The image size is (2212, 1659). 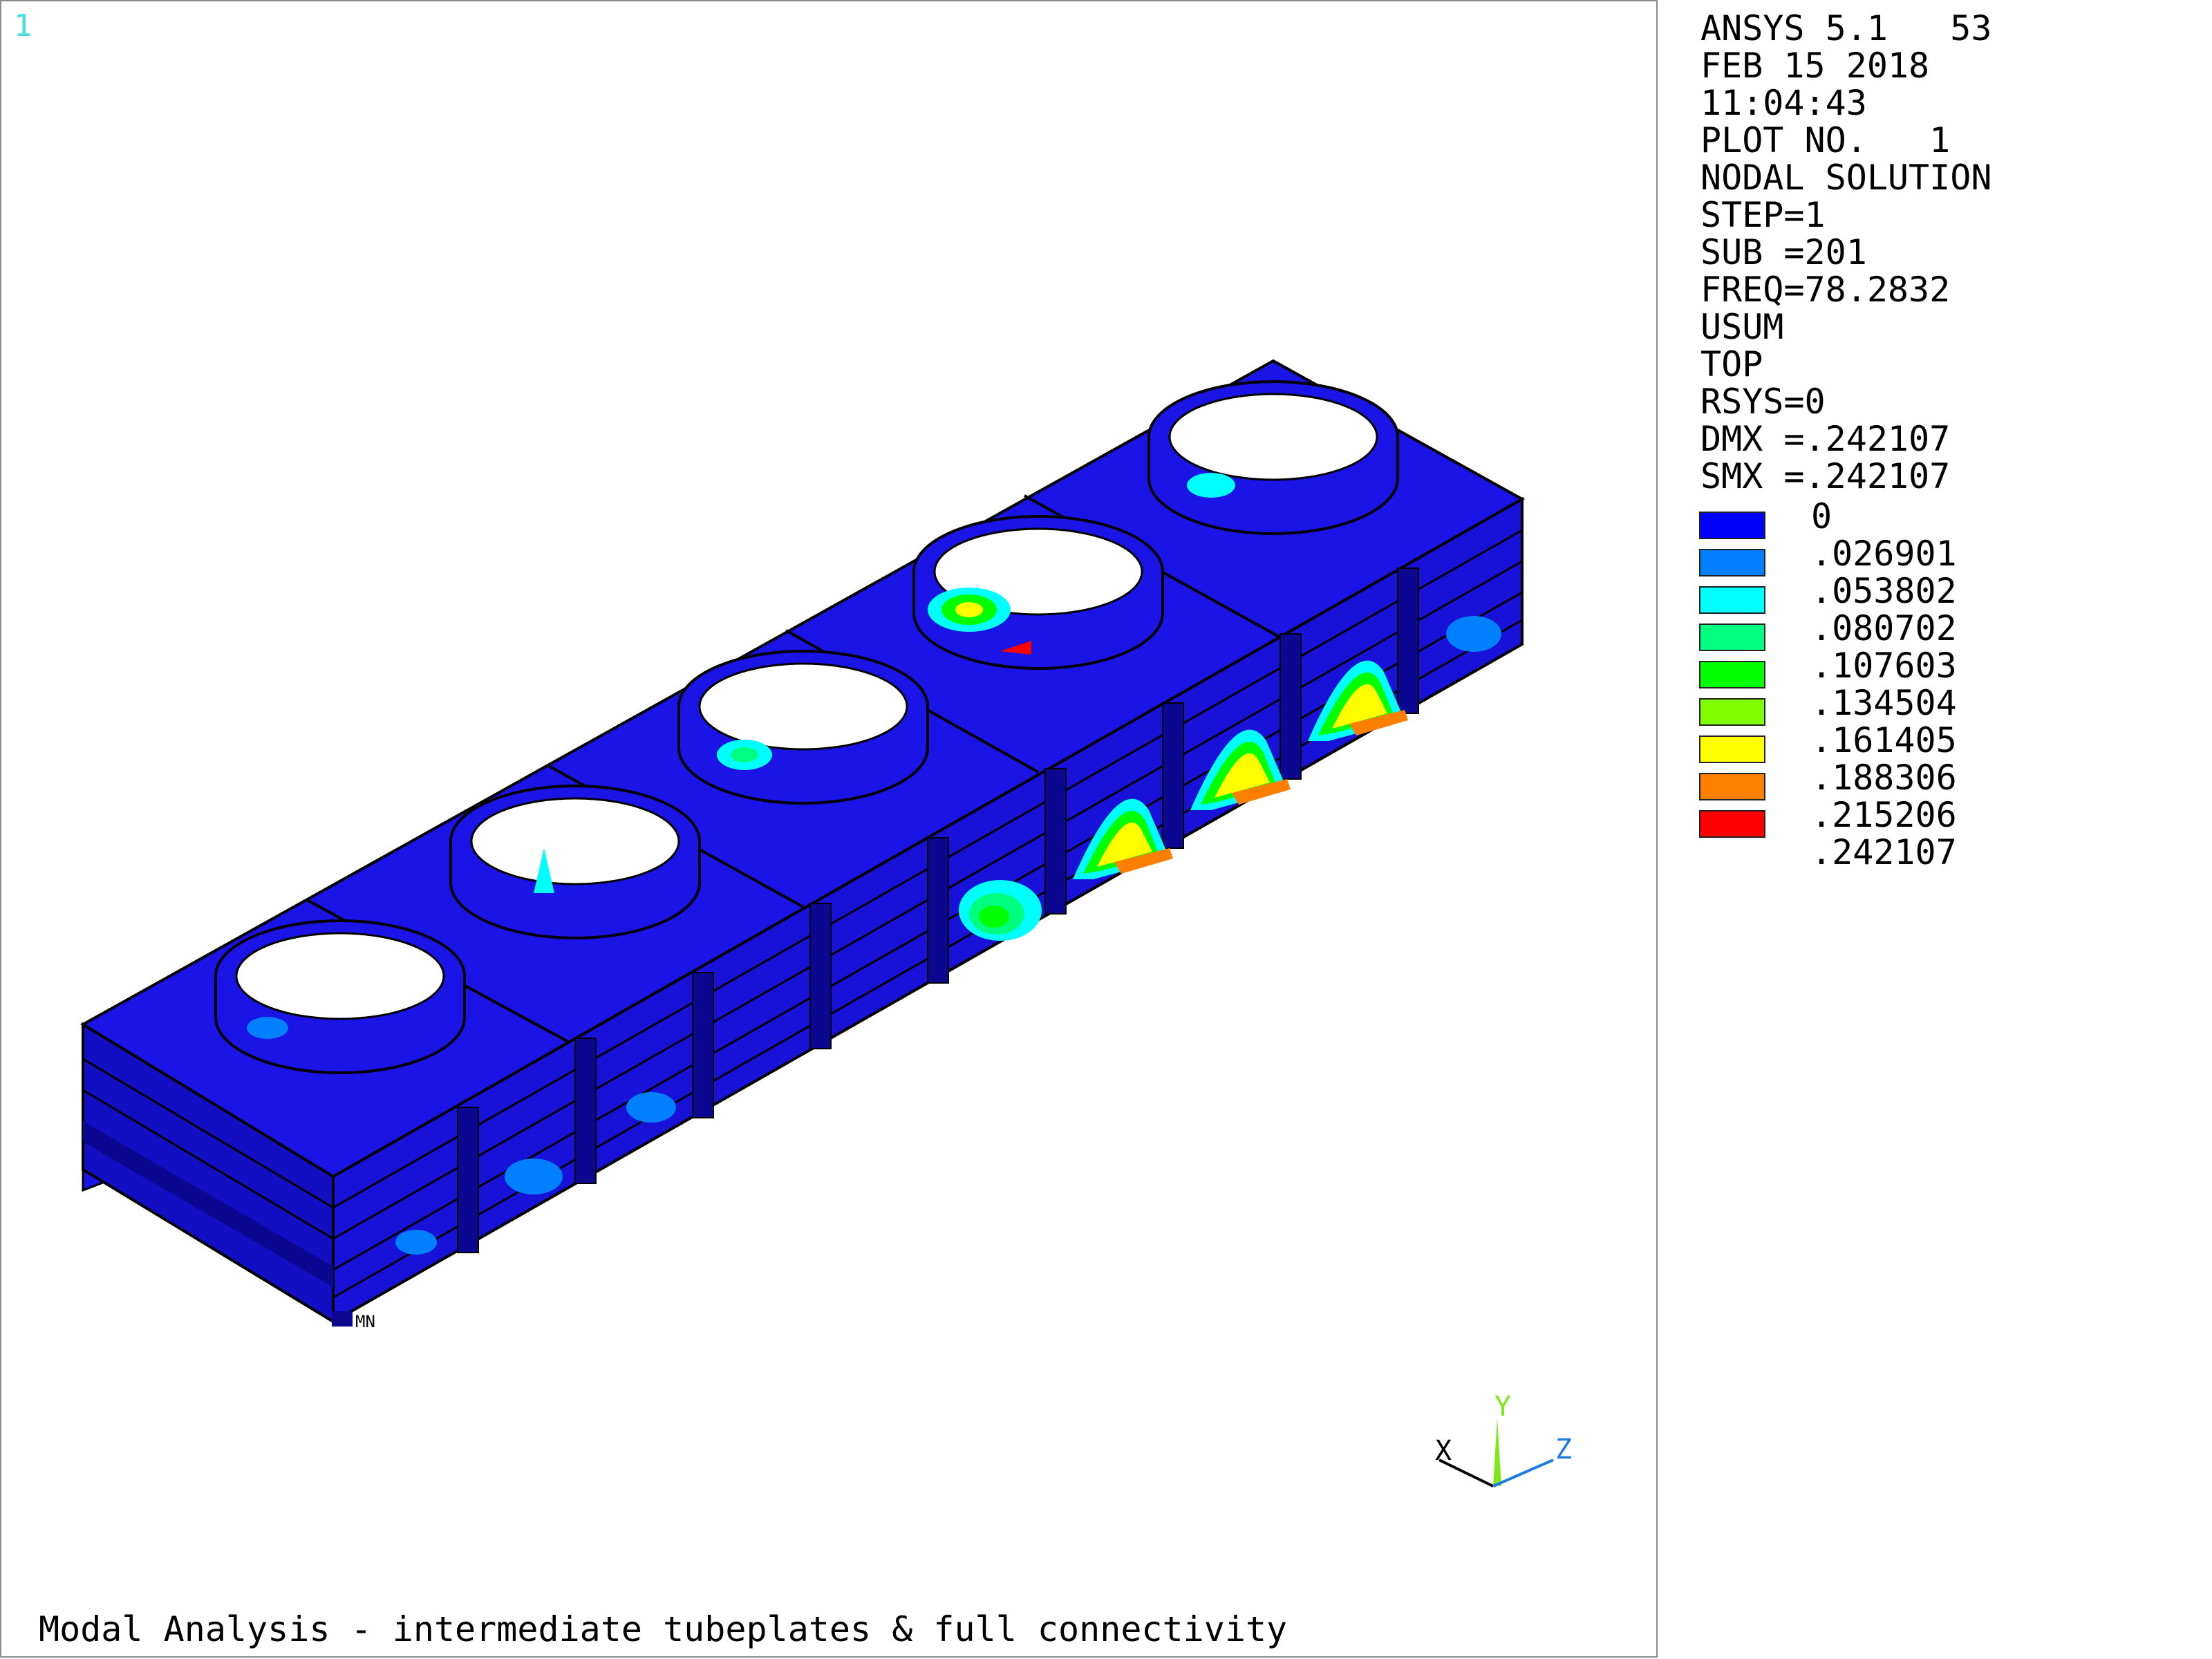 I want to click on status-line: SUB =201, so click(x=1783, y=252).